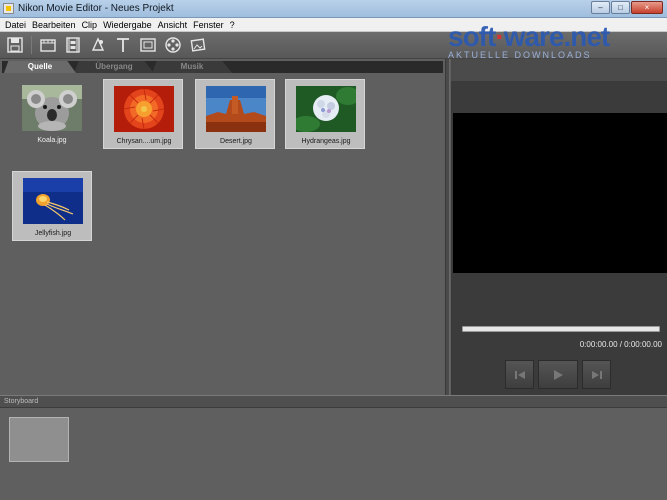  Describe the element at coordinates (98, 45) in the screenshot. I see `effect-icon` at that location.